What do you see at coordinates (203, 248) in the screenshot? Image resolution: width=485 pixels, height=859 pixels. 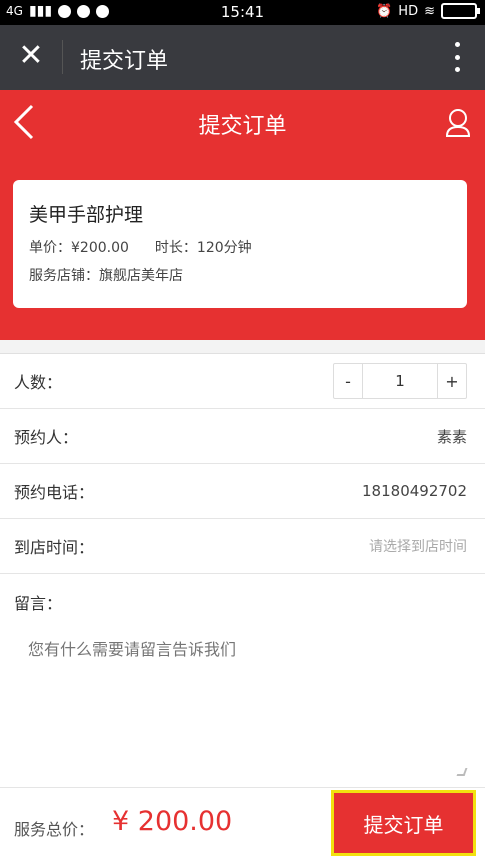 I see `duration: 时长：120分钟` at bounding box center [203, 248].